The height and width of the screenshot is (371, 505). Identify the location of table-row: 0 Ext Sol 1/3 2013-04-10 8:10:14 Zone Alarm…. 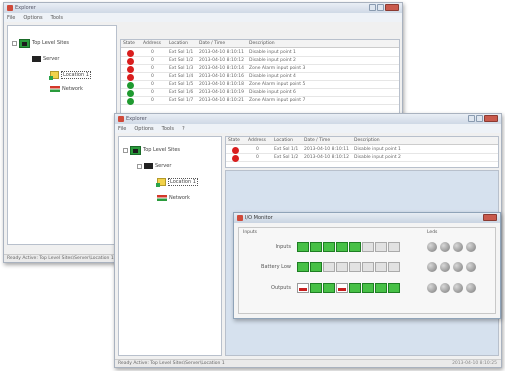
(260, 69).